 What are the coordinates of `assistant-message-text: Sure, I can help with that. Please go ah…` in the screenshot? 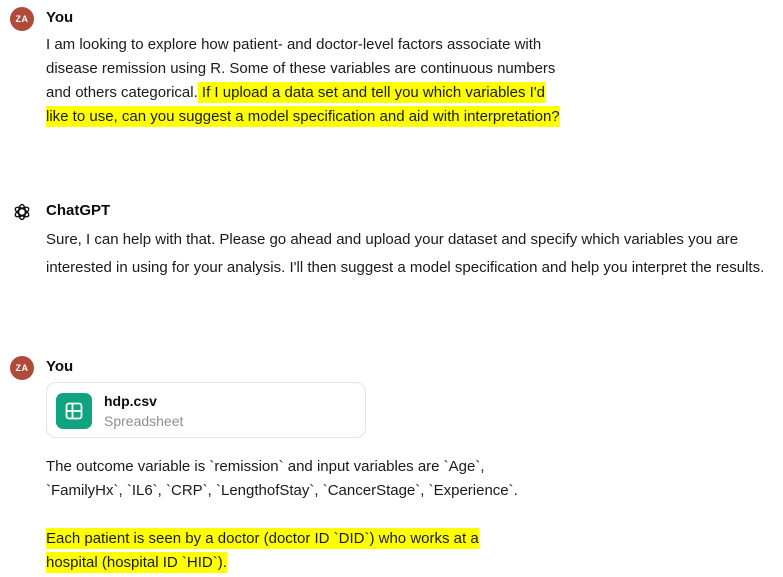 It's located at (405, 253).